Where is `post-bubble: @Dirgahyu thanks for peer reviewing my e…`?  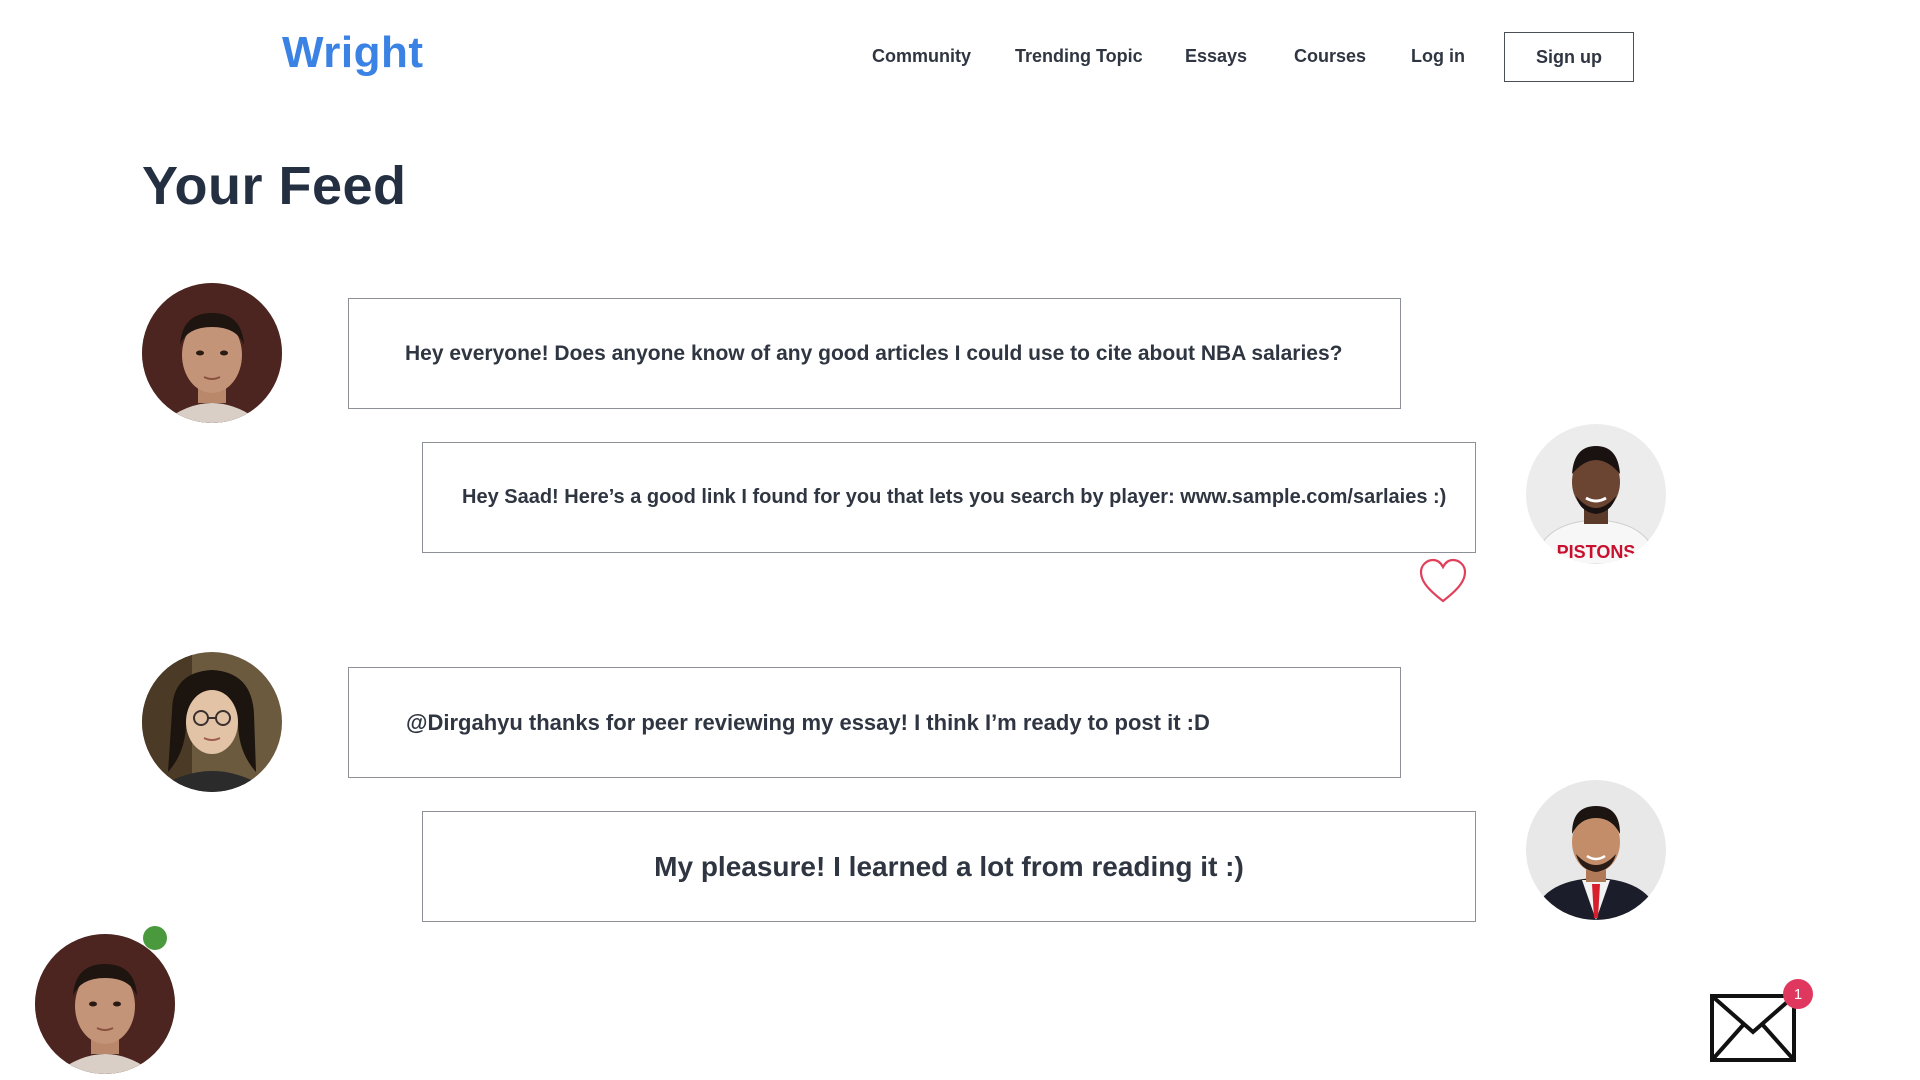 post-bubble: @Dirgahyu thanks for peer reviewing my e… is located at coordinates (874, 722).